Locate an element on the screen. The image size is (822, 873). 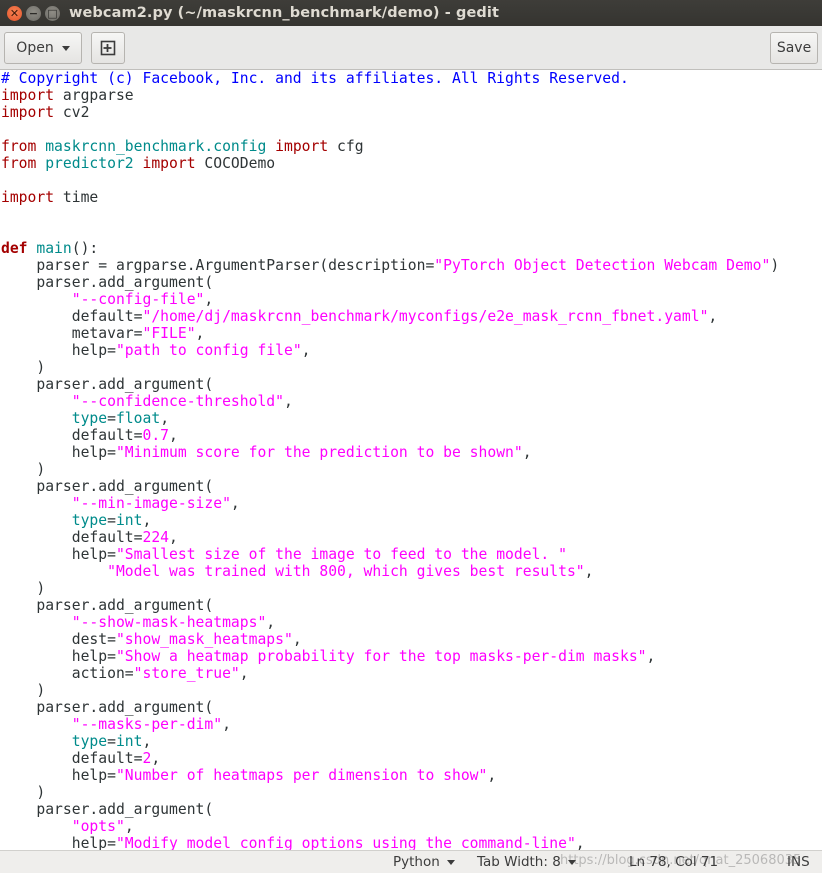
code-token: time is located at coordinates (76, 197).